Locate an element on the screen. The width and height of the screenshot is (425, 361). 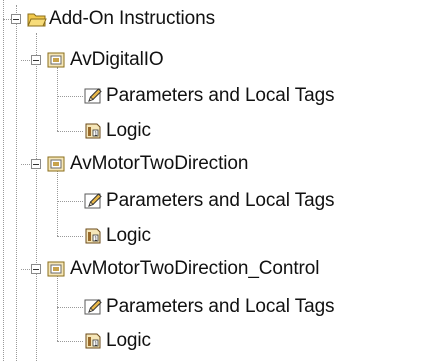
tree-node-item-3: AvMotorTwoDirection_Control is located at coordinates (194, 269).